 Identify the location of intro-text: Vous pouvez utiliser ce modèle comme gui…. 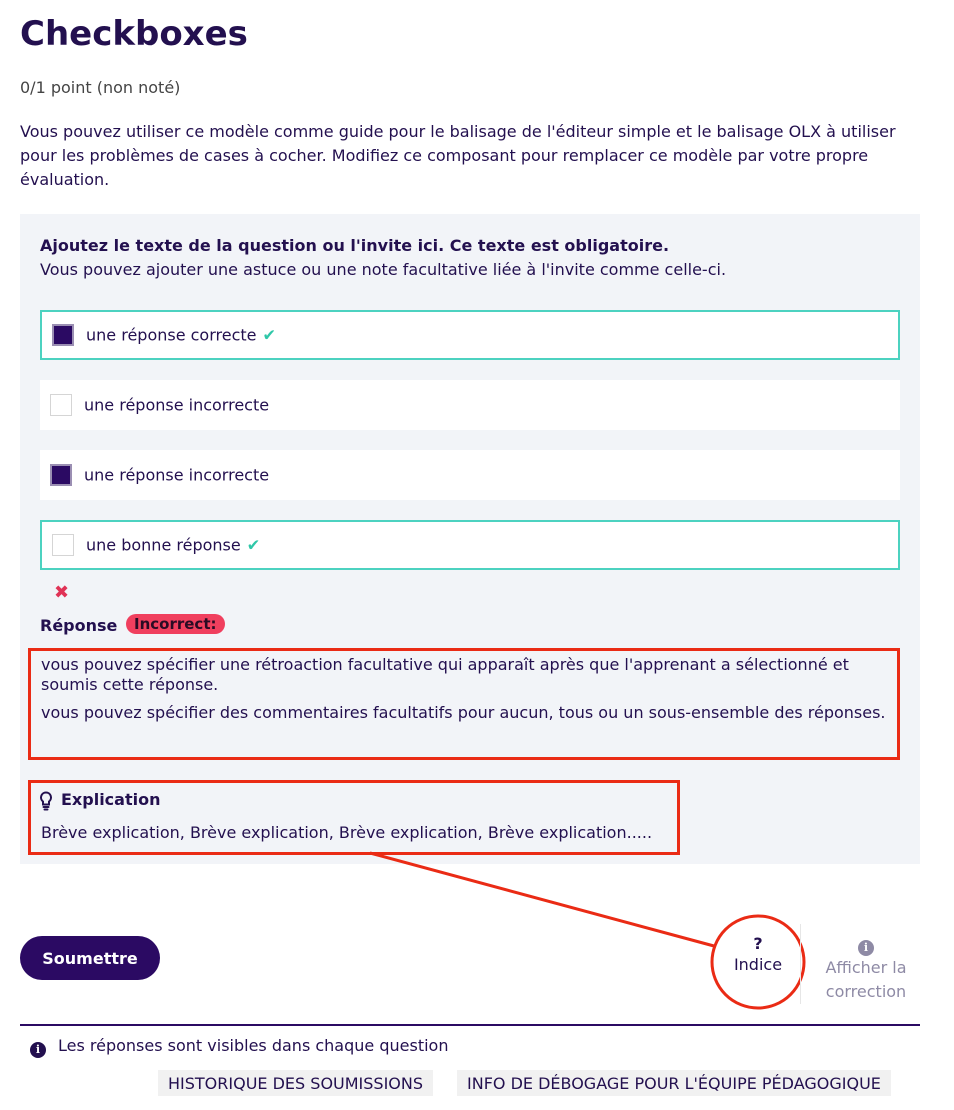
(458, 155).